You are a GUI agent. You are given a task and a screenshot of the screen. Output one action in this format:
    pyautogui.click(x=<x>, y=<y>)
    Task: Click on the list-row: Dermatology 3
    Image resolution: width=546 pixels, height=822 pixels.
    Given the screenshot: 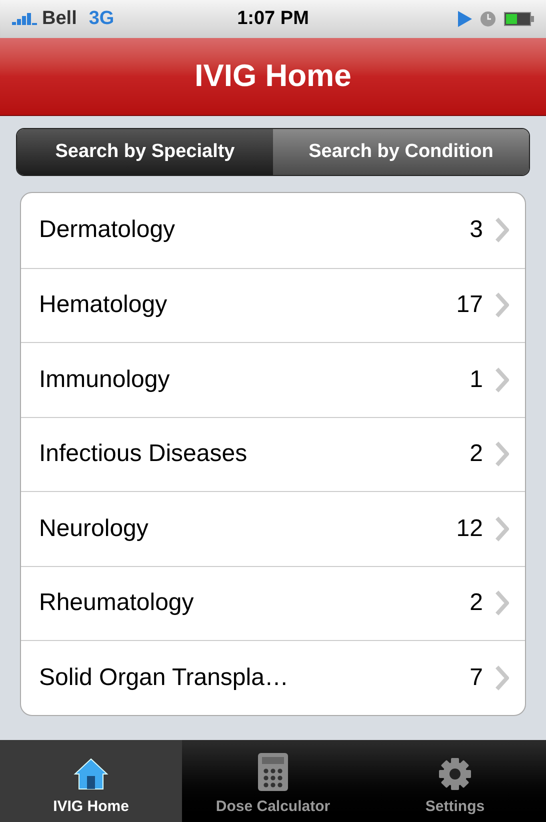 What is the action you would take?
    pyautogui.click(x=273, y=230)
    